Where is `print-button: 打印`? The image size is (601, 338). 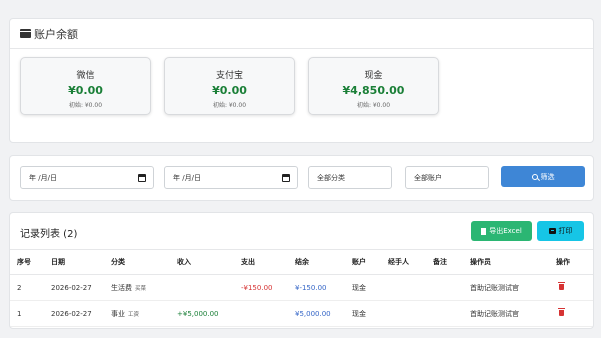 print-button: 打印 is located at coordinates (560, 231).